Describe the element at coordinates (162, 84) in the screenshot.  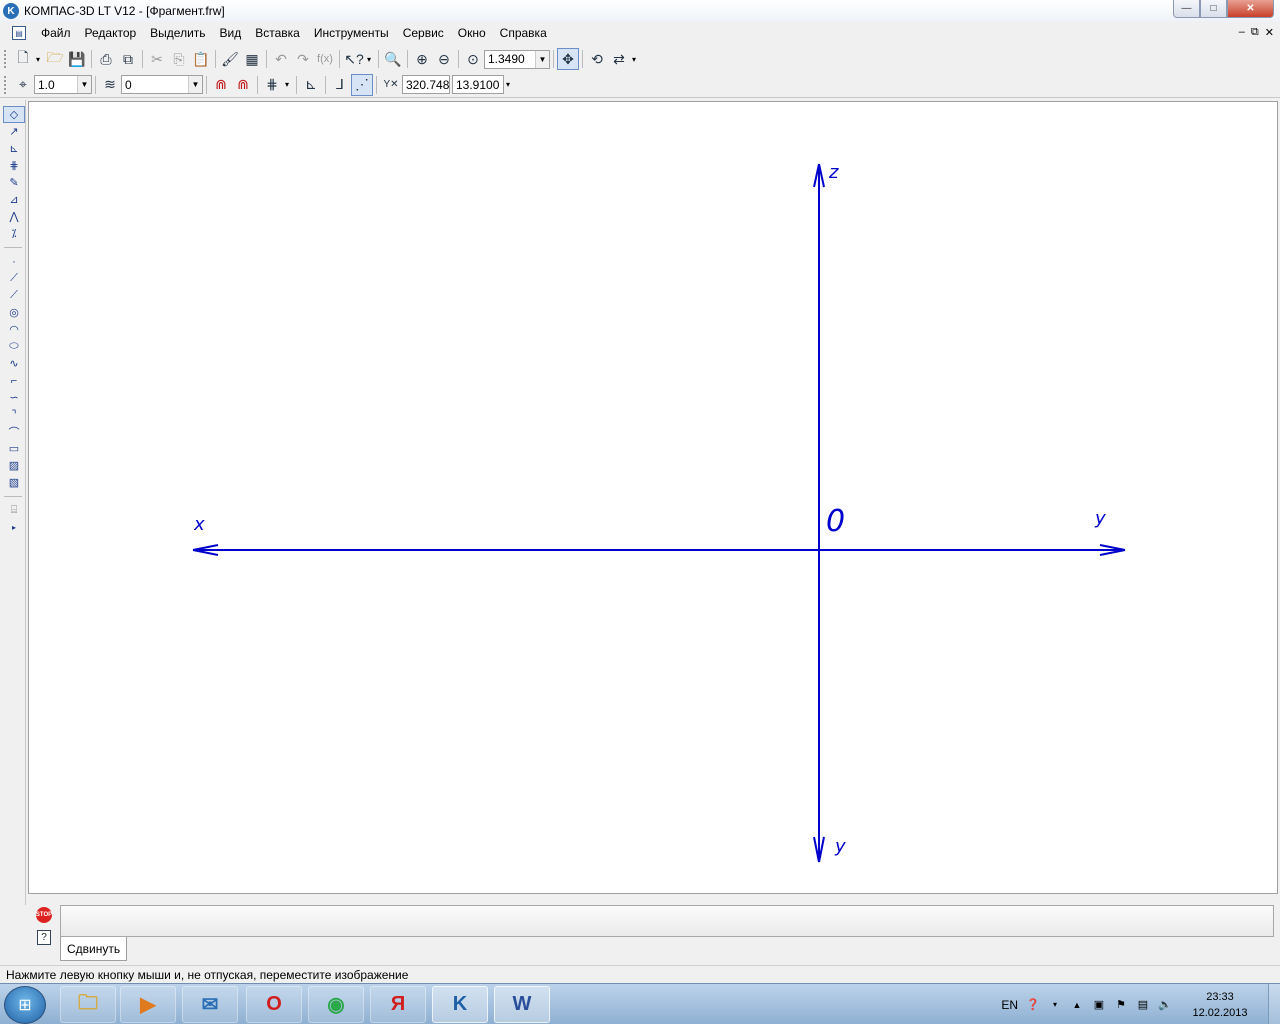
I see `layer-select: 0 ▼` at that location.